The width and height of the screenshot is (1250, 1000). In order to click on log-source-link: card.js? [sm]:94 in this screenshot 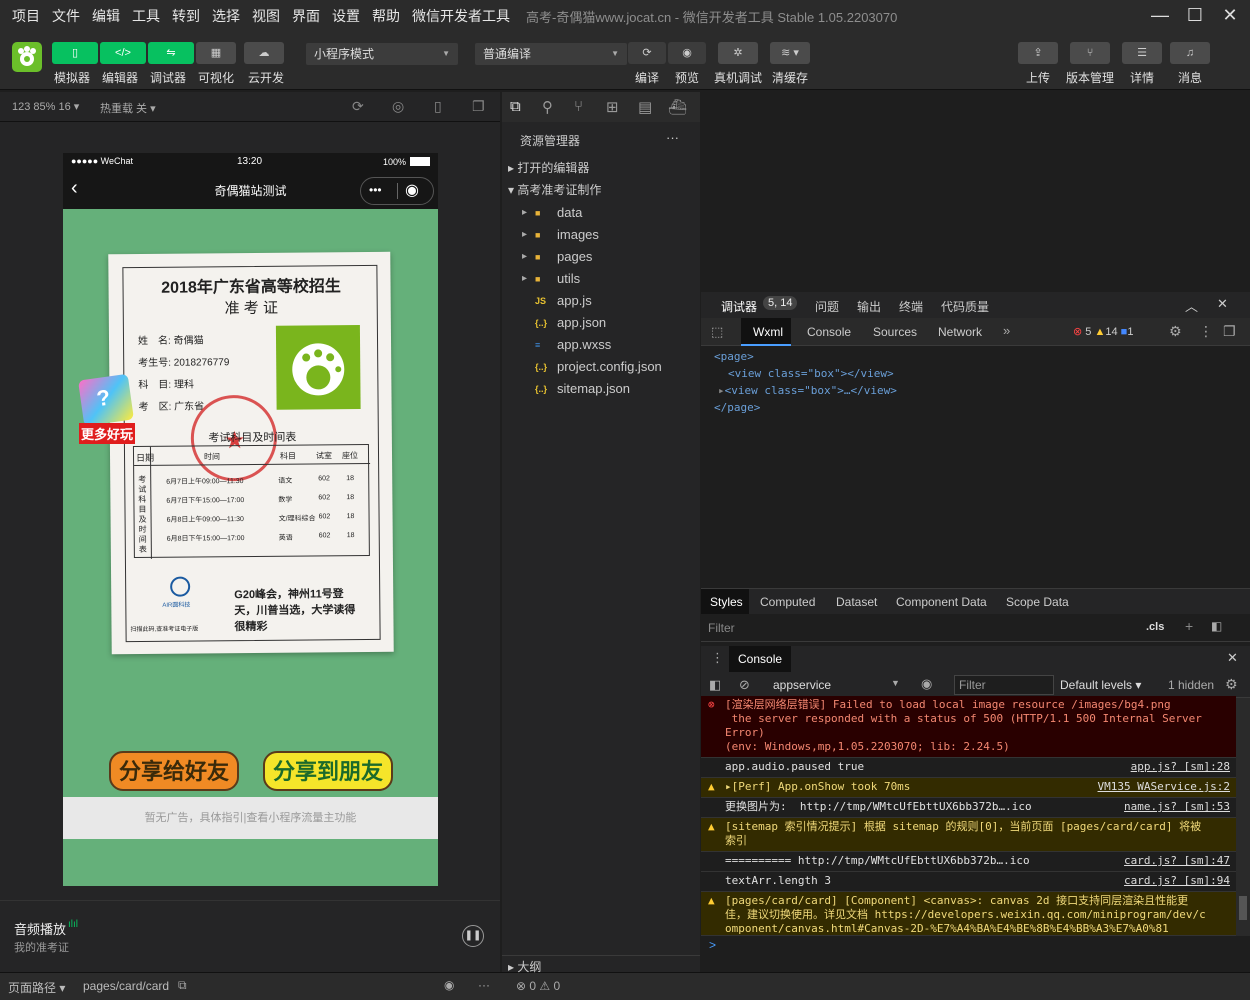, I will do `click(1177, 881)`.